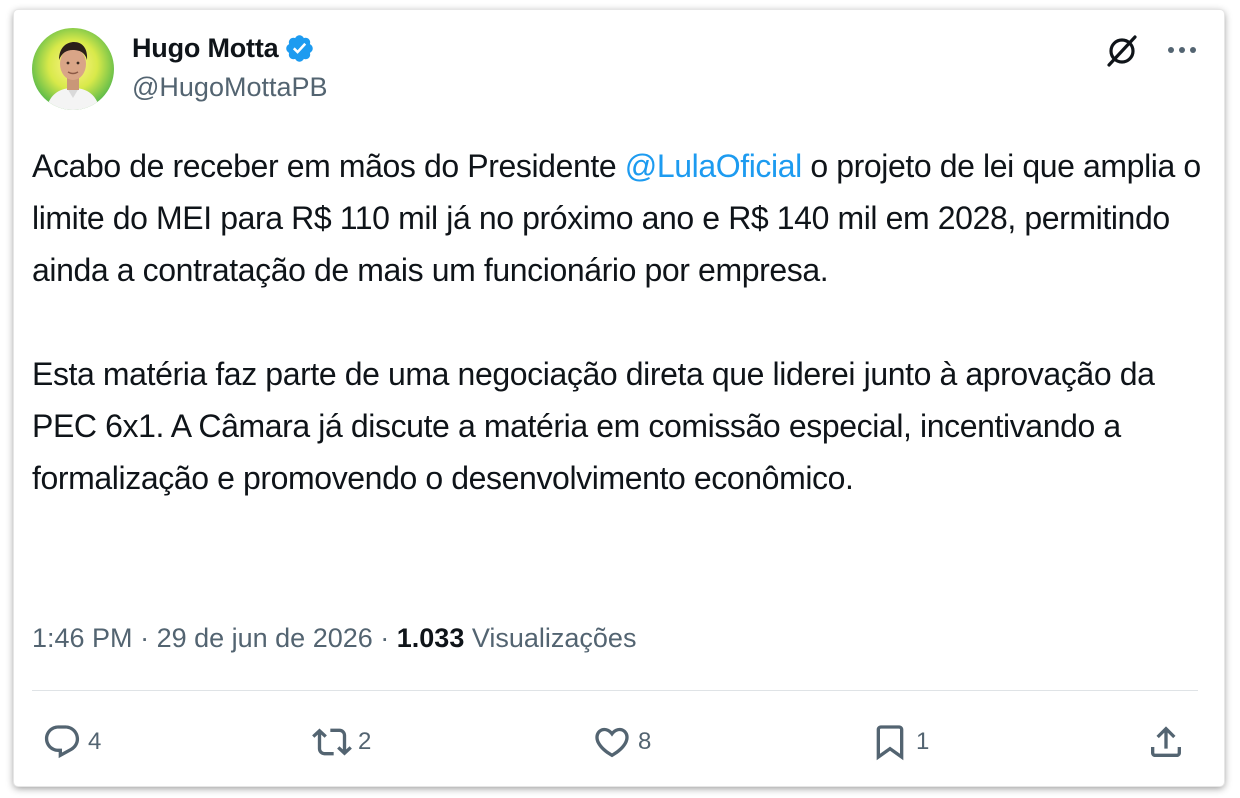 The height and width of the screenshot is (798, 1240). What do you see at coordinates (890, 743) in the screenshot?
I see `bookmark-icon` at bounding box center [890, 743].